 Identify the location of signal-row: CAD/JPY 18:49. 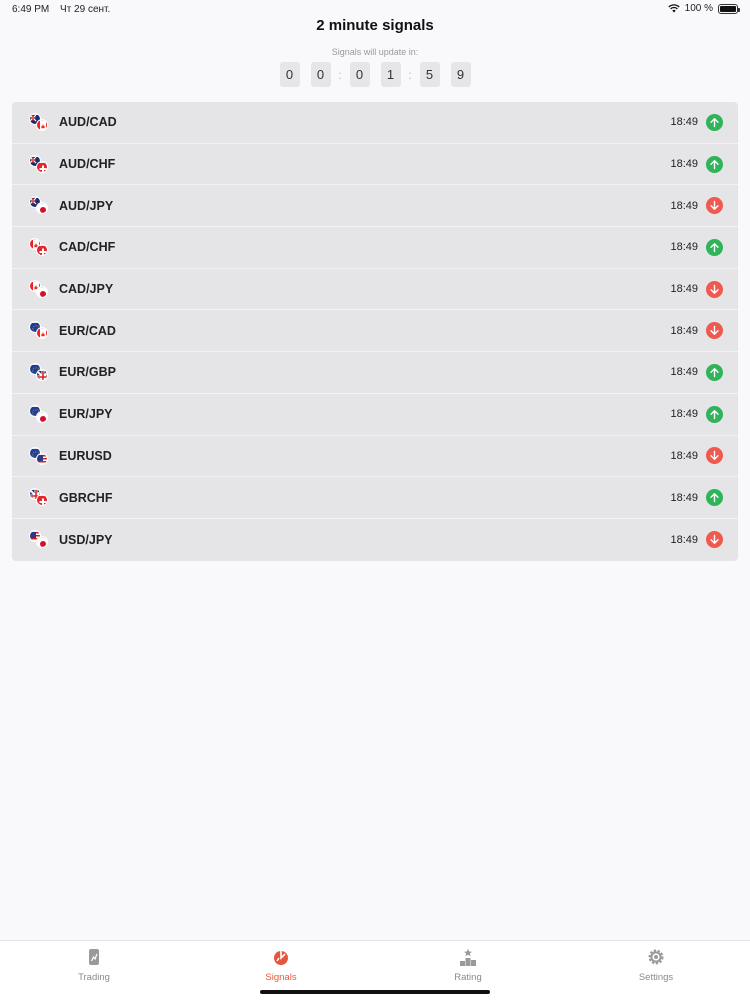
(375, 290).